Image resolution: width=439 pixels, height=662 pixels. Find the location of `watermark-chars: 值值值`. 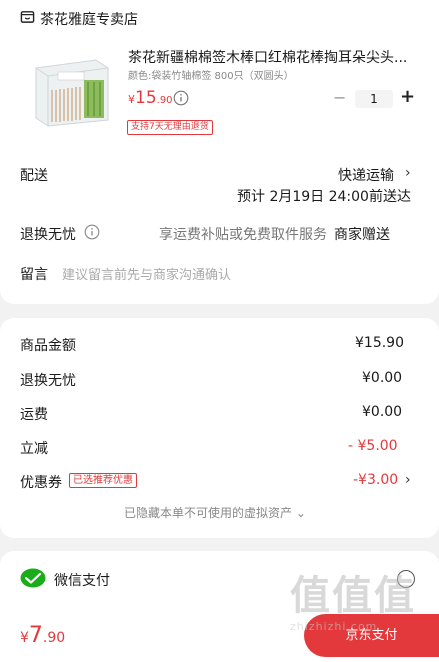

watermark-chars: 值值值 is located at coordinates (353, 596).